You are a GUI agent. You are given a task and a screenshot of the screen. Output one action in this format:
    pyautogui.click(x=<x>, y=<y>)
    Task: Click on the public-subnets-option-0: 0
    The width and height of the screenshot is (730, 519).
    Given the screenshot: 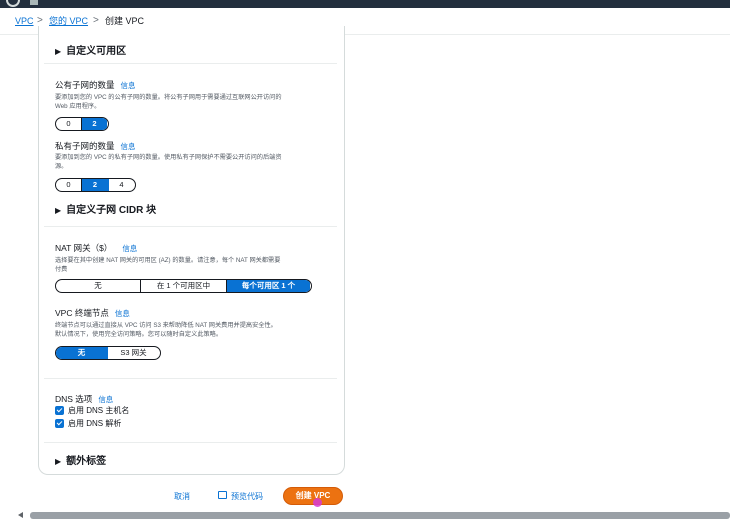 What is the action you would take?
    pyautogui.click(x=69, y=124)
    